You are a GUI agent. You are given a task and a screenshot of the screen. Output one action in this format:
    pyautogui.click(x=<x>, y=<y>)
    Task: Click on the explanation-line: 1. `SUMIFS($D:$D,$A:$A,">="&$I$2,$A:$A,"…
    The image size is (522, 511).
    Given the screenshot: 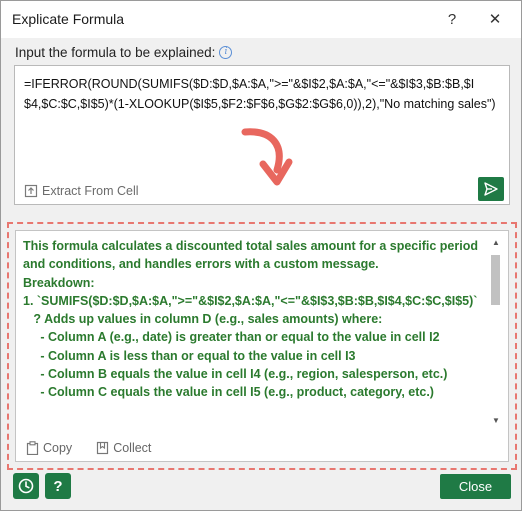 What is the action you would take?
    pyautogui.click(x=250, y=300)
    